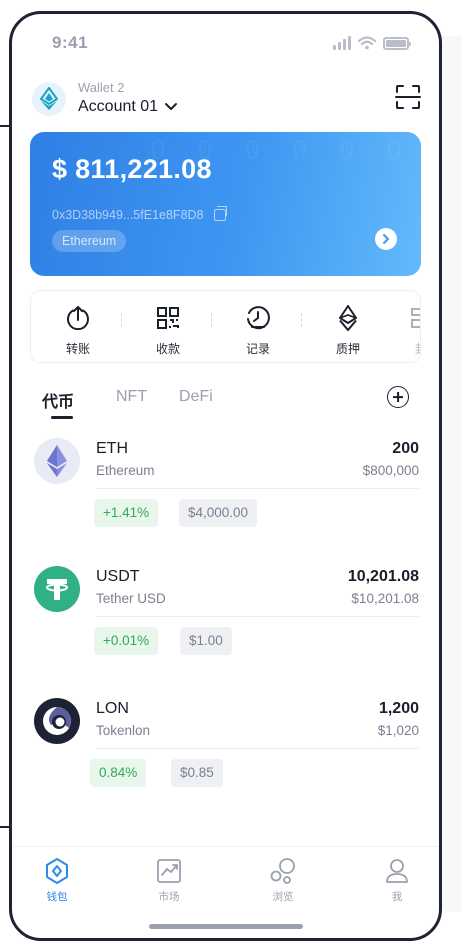 This screenshot has width=462, height=950. I want to click on tether-icon, so click(57, 589).